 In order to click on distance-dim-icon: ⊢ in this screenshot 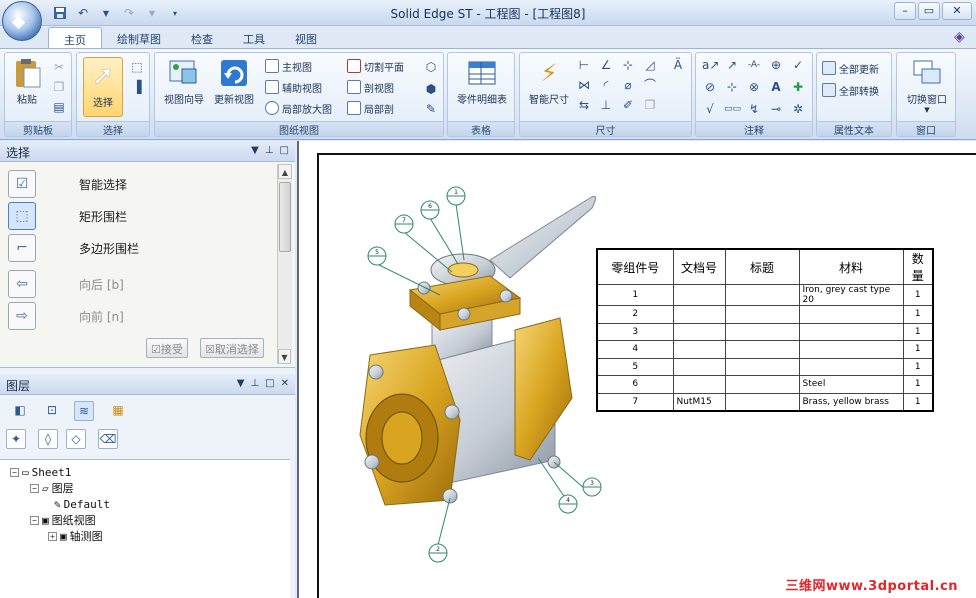, I will do `click(584, 65)`.